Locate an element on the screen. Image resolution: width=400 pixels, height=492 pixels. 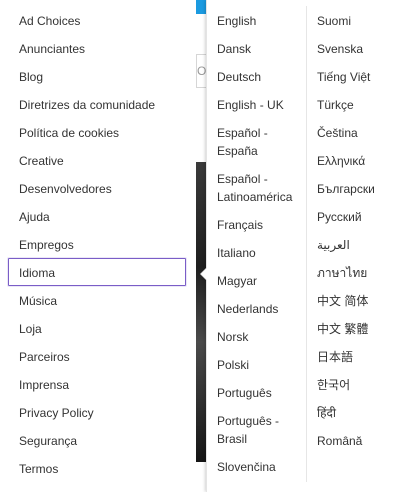
language-option-arabic: العربية is located at coordinates (357, 245).